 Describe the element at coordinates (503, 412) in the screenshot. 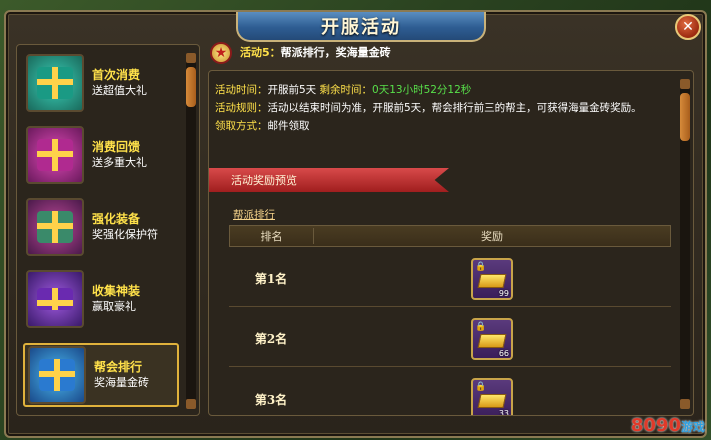

I see `reward-quantity: 33` at that location.